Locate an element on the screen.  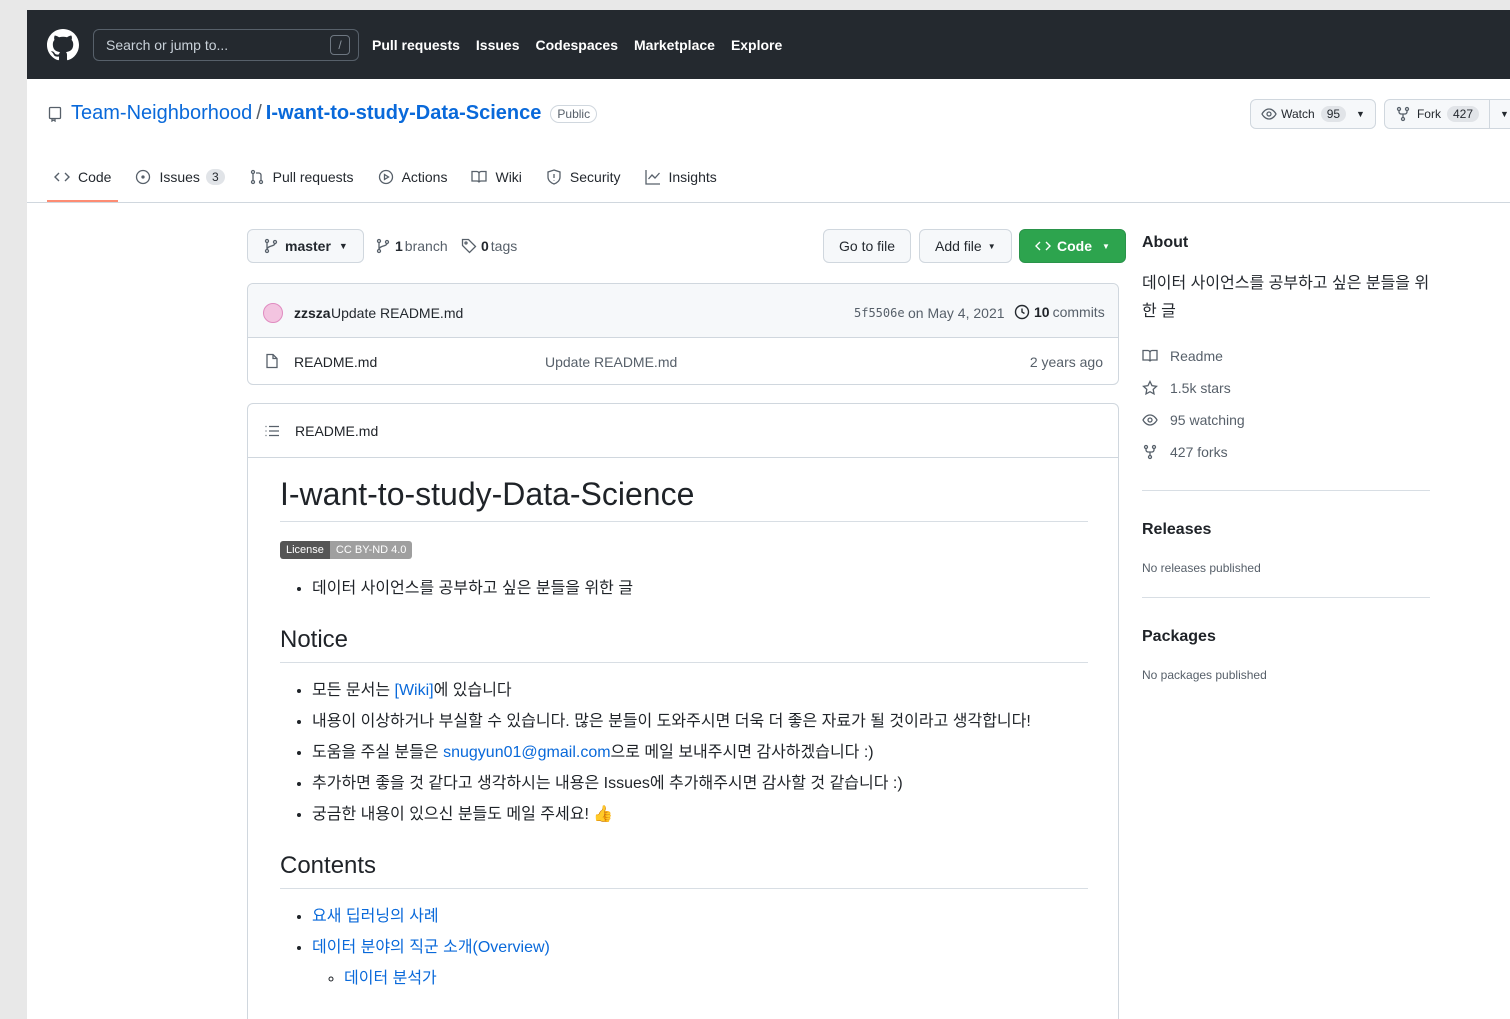
readme-link: Readme is located at coordinates (1287, 356).